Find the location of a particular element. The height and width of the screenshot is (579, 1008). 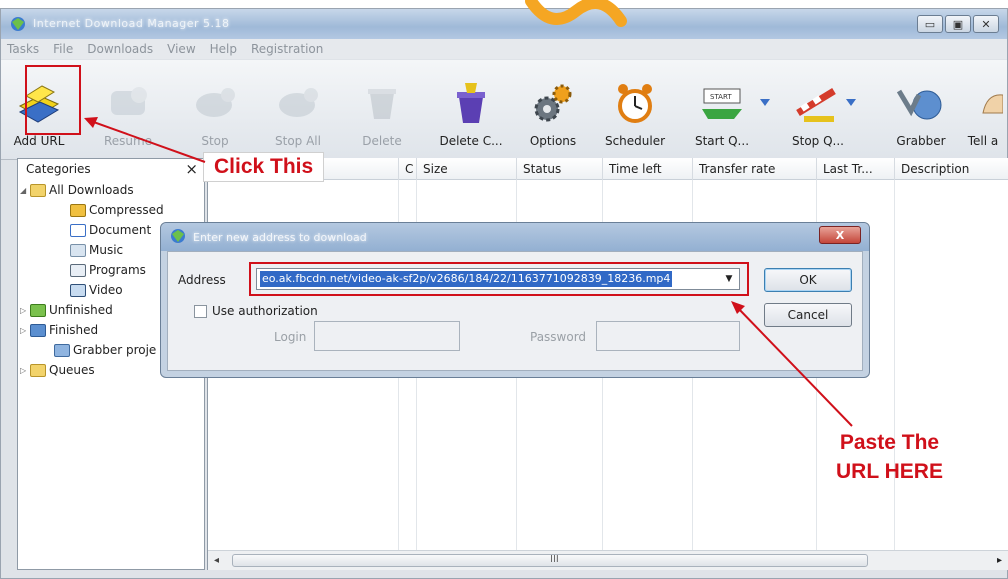

scroll-grip: III is located at coordinates (554, 559).